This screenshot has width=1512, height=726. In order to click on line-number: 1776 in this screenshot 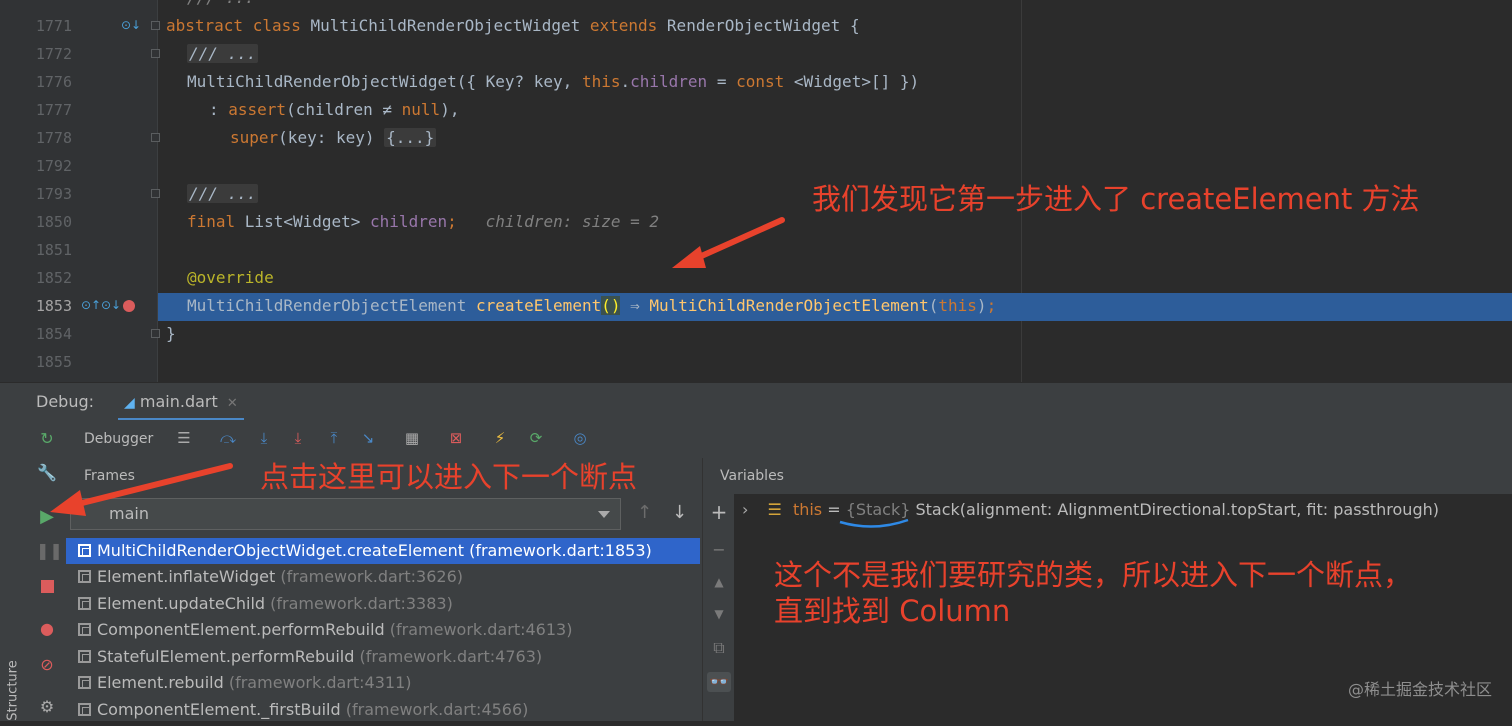, I will do `click(53, 82)`.